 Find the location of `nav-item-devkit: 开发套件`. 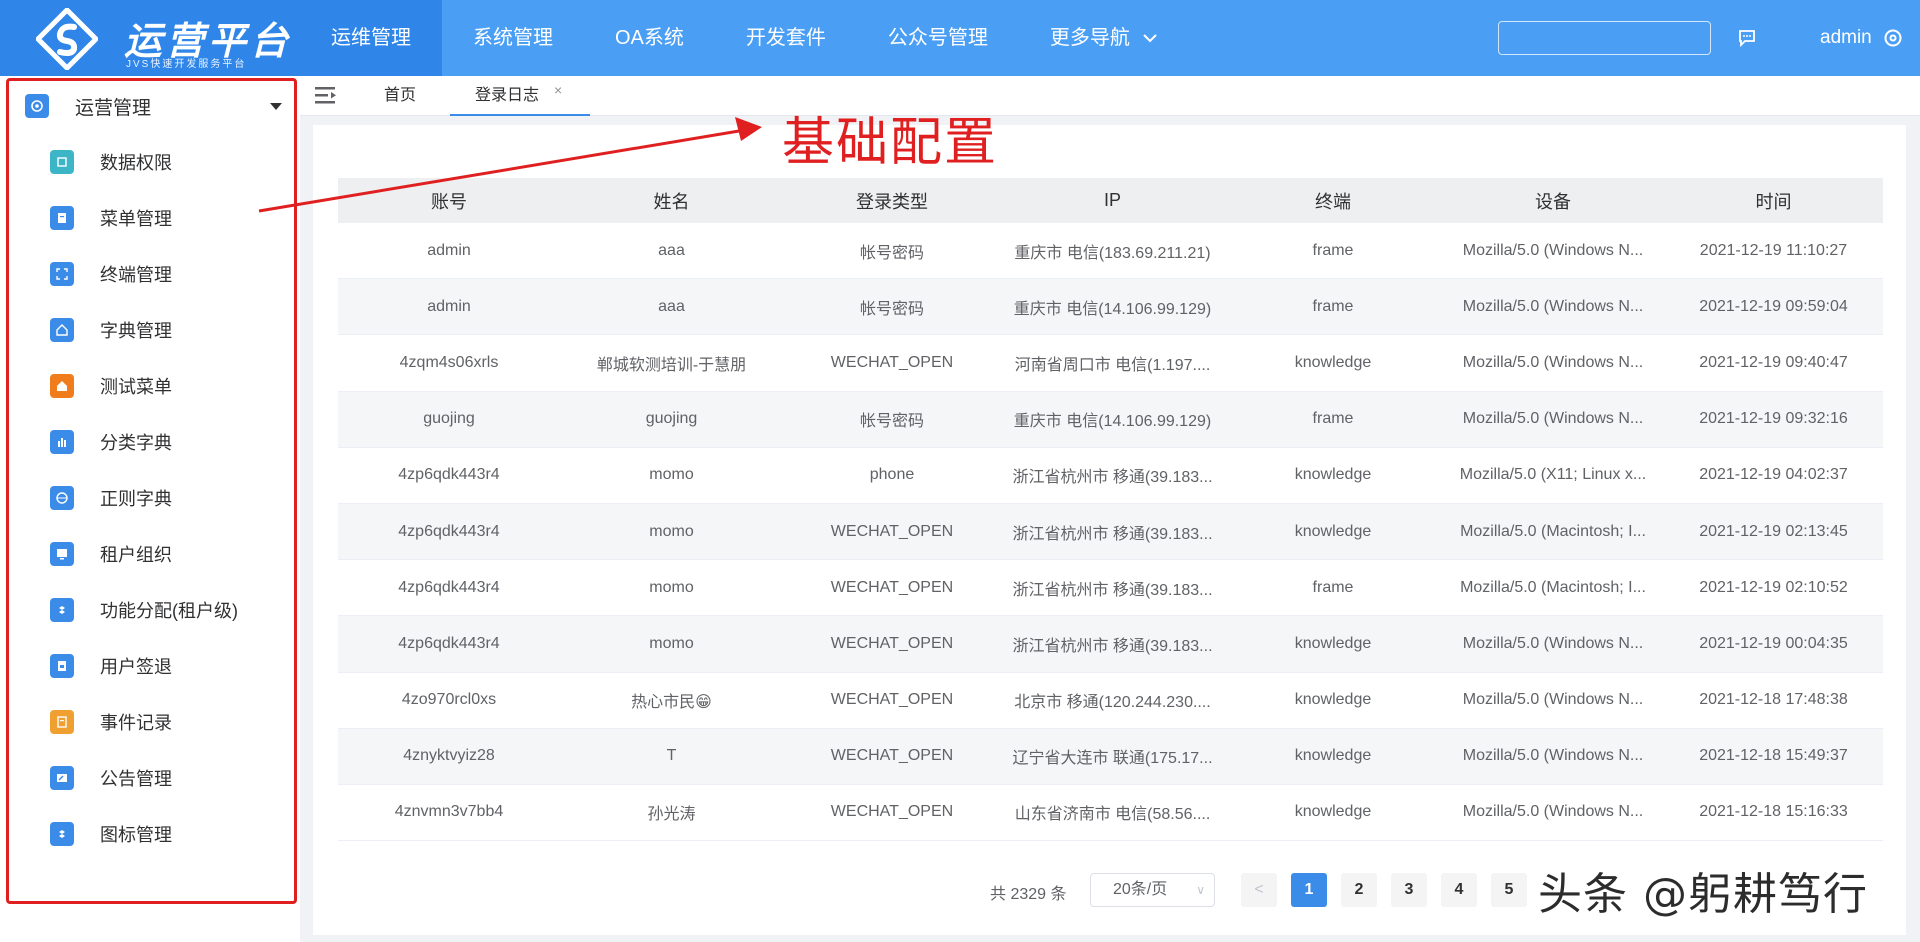

nav-item-devkit: 开发套件 is located at coordinates (786, 38).